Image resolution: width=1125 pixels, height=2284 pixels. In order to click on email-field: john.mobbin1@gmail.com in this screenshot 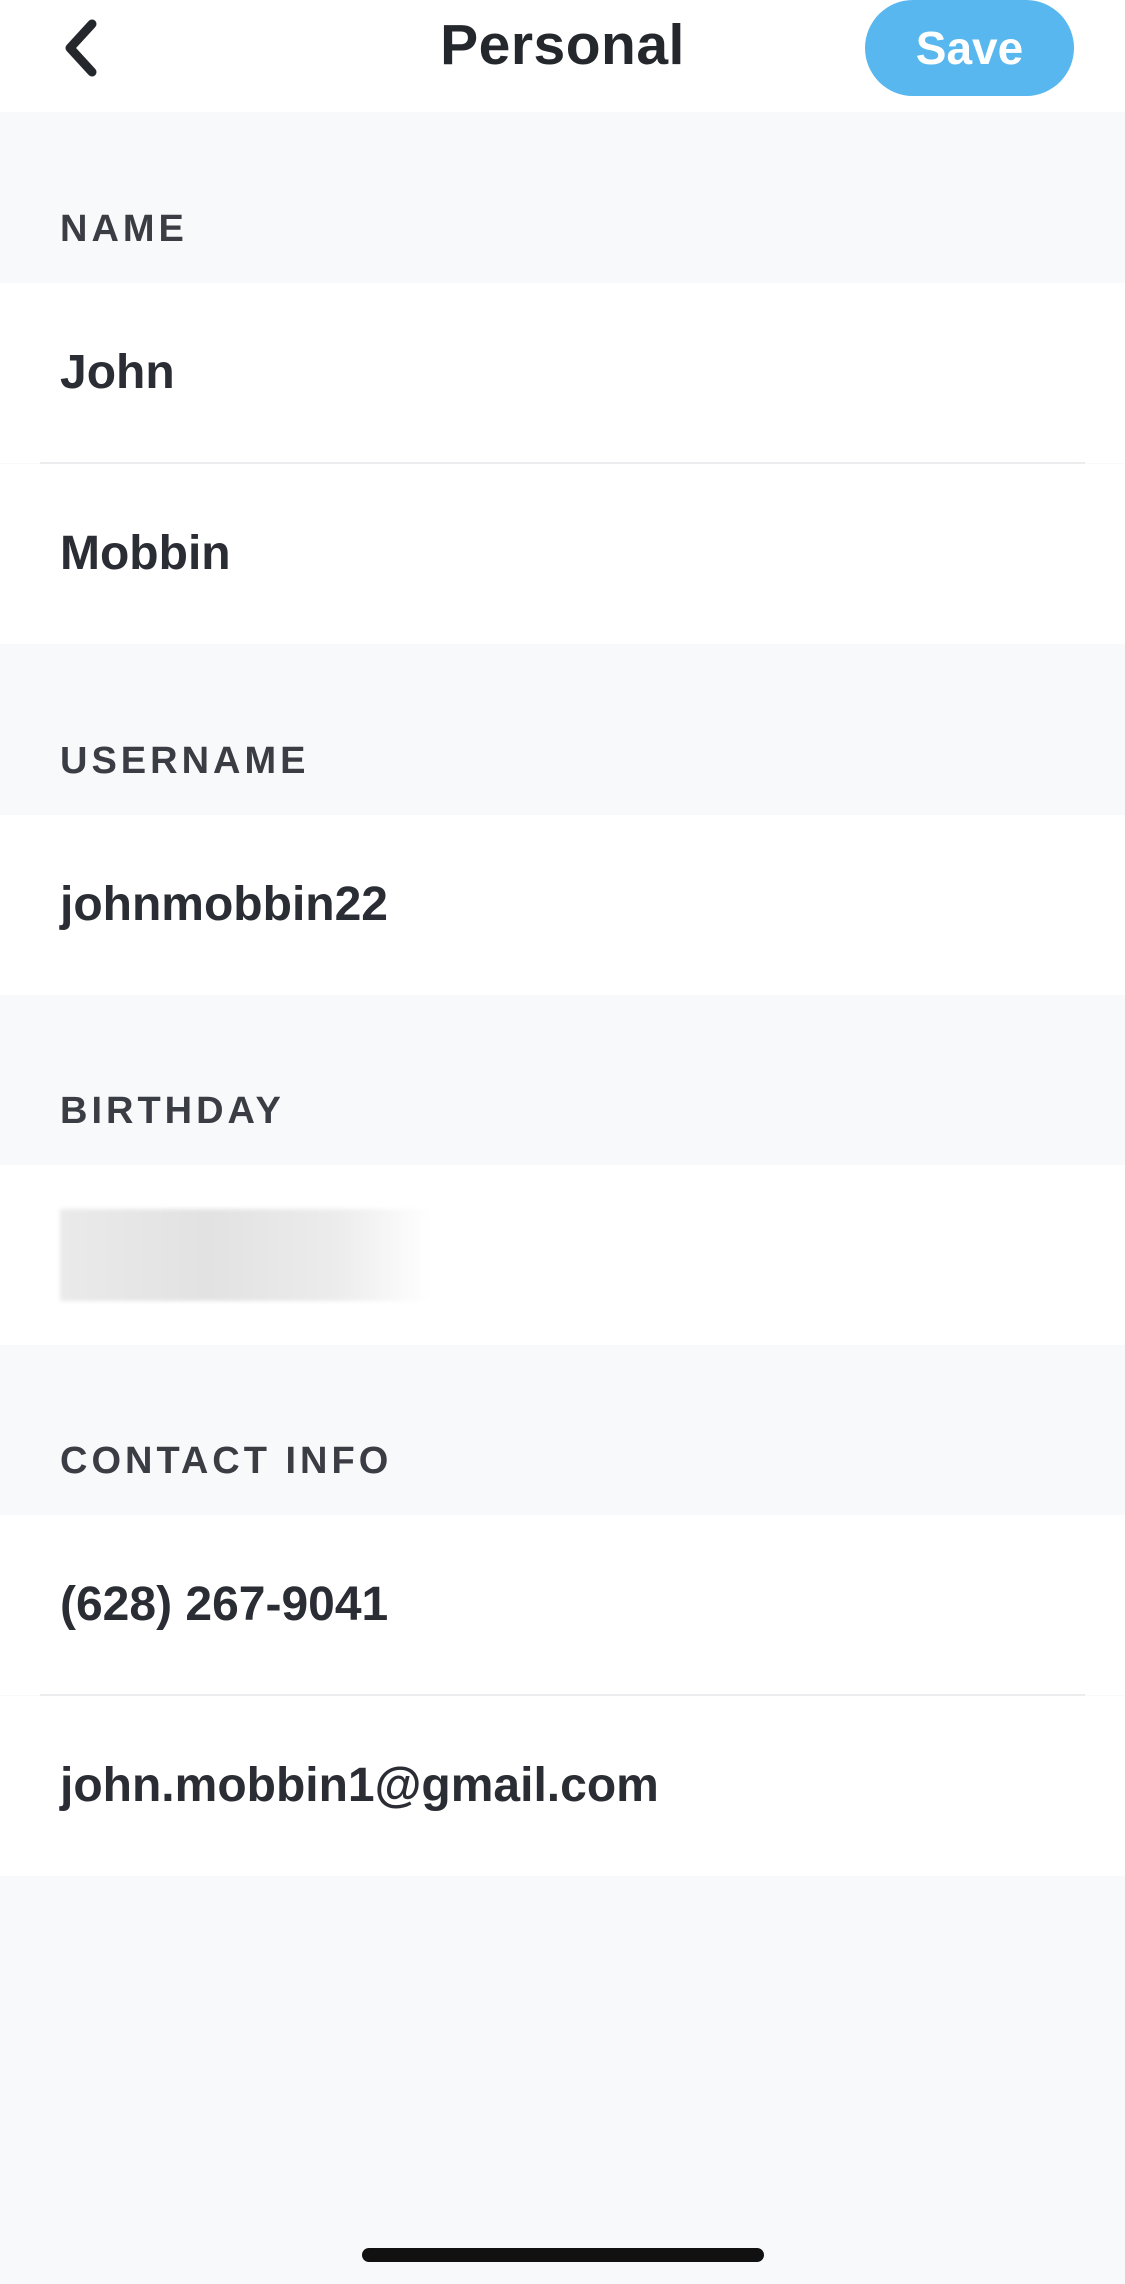, I will do `click(562, 1786)`.